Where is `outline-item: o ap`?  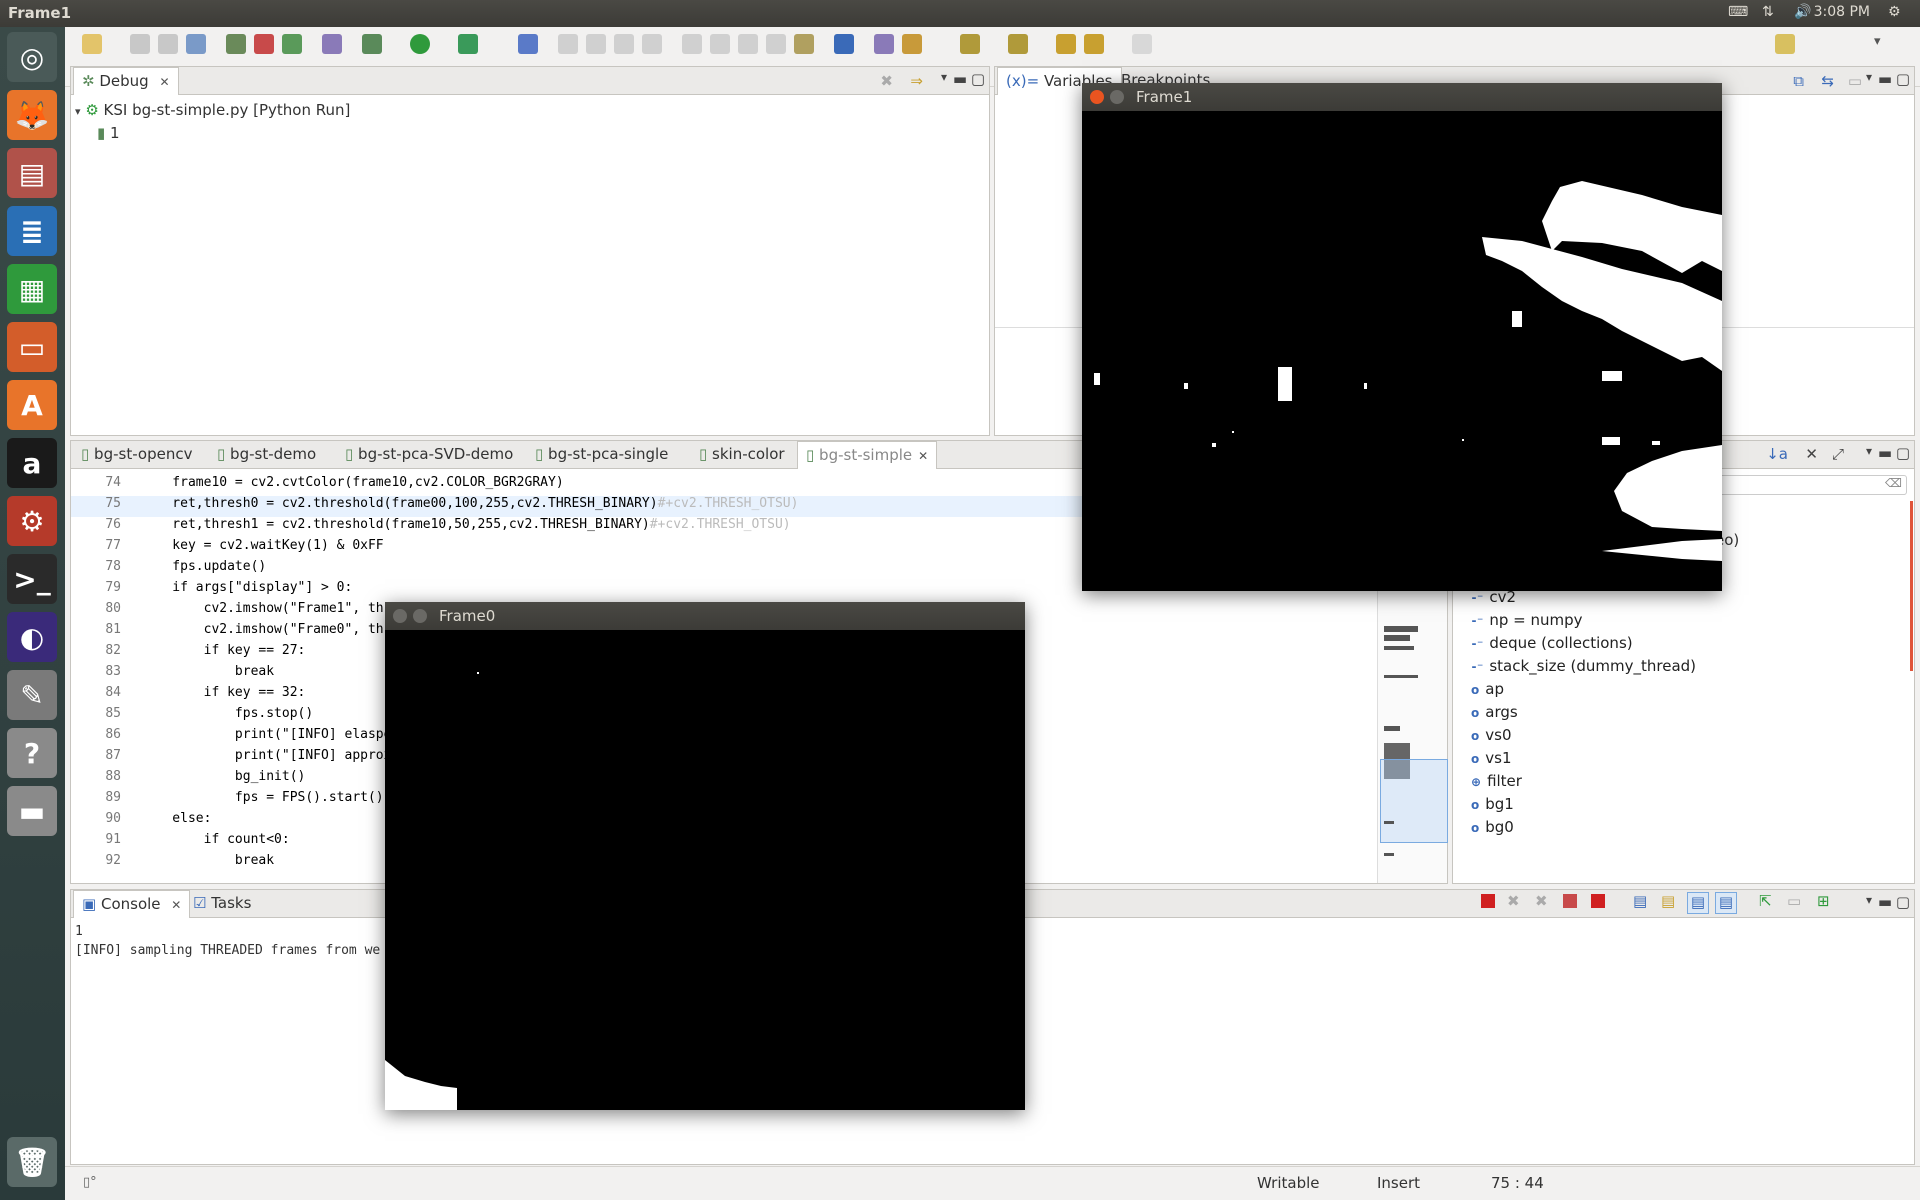
outline-item: o ap is located at coordinates (1487, 691).